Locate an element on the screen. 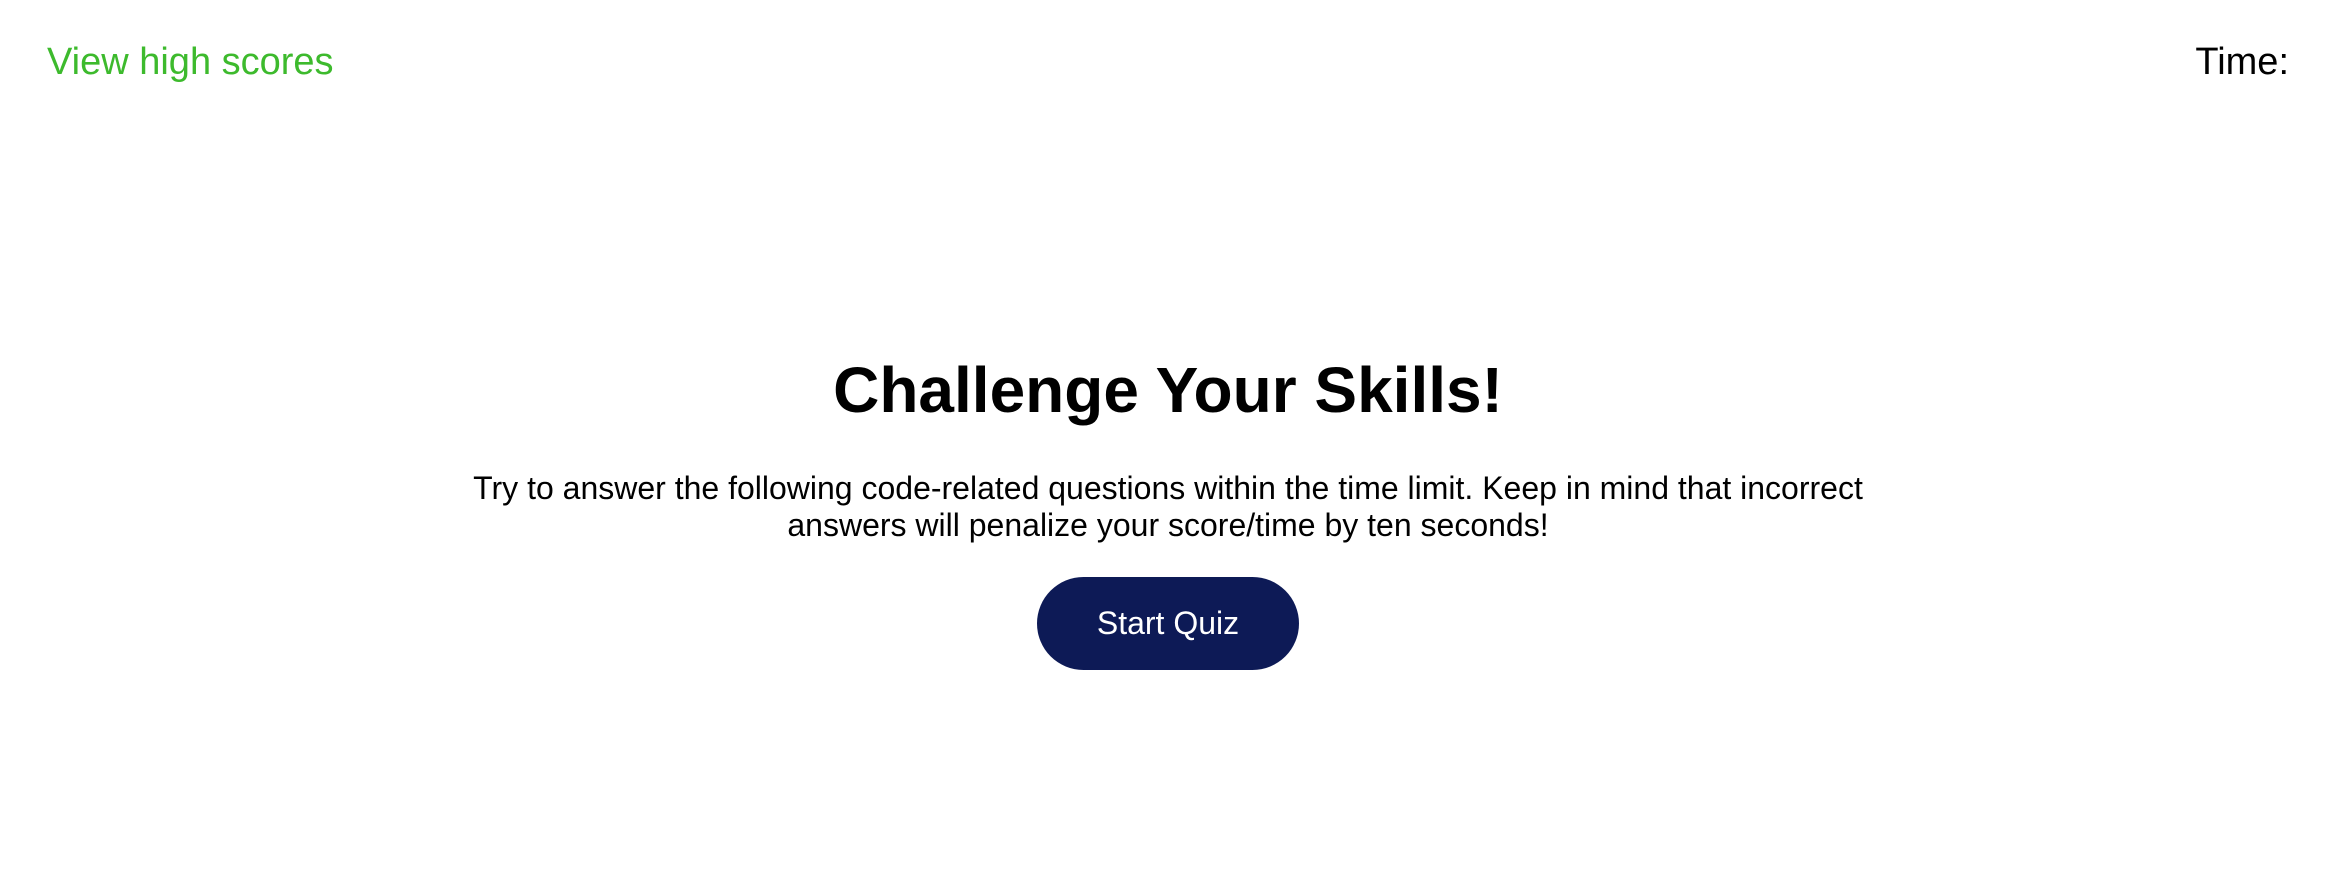 The width and height of the screenshot is (2336, 886). page-title: Challenge Your Skills! is located at coordinates (1168, 390).